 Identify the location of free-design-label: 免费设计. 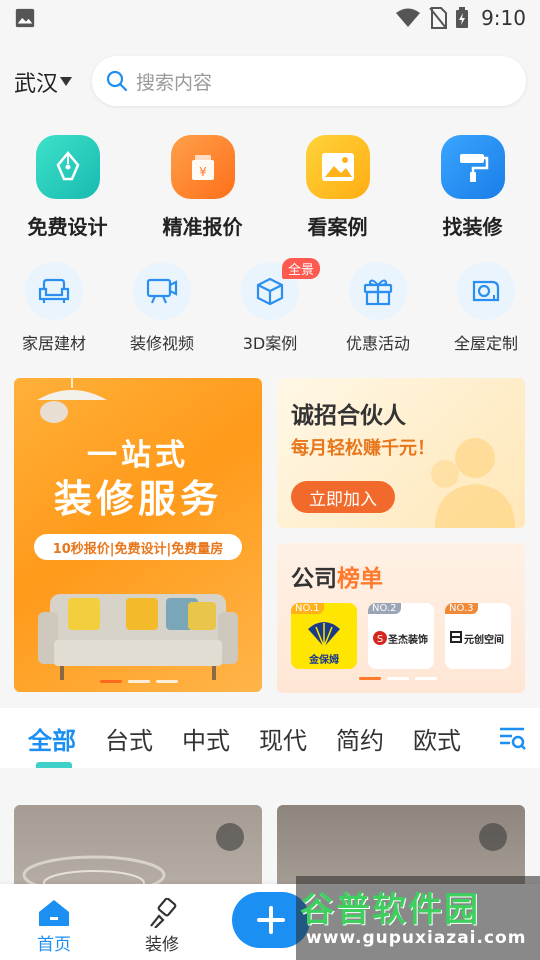
(67, 227).